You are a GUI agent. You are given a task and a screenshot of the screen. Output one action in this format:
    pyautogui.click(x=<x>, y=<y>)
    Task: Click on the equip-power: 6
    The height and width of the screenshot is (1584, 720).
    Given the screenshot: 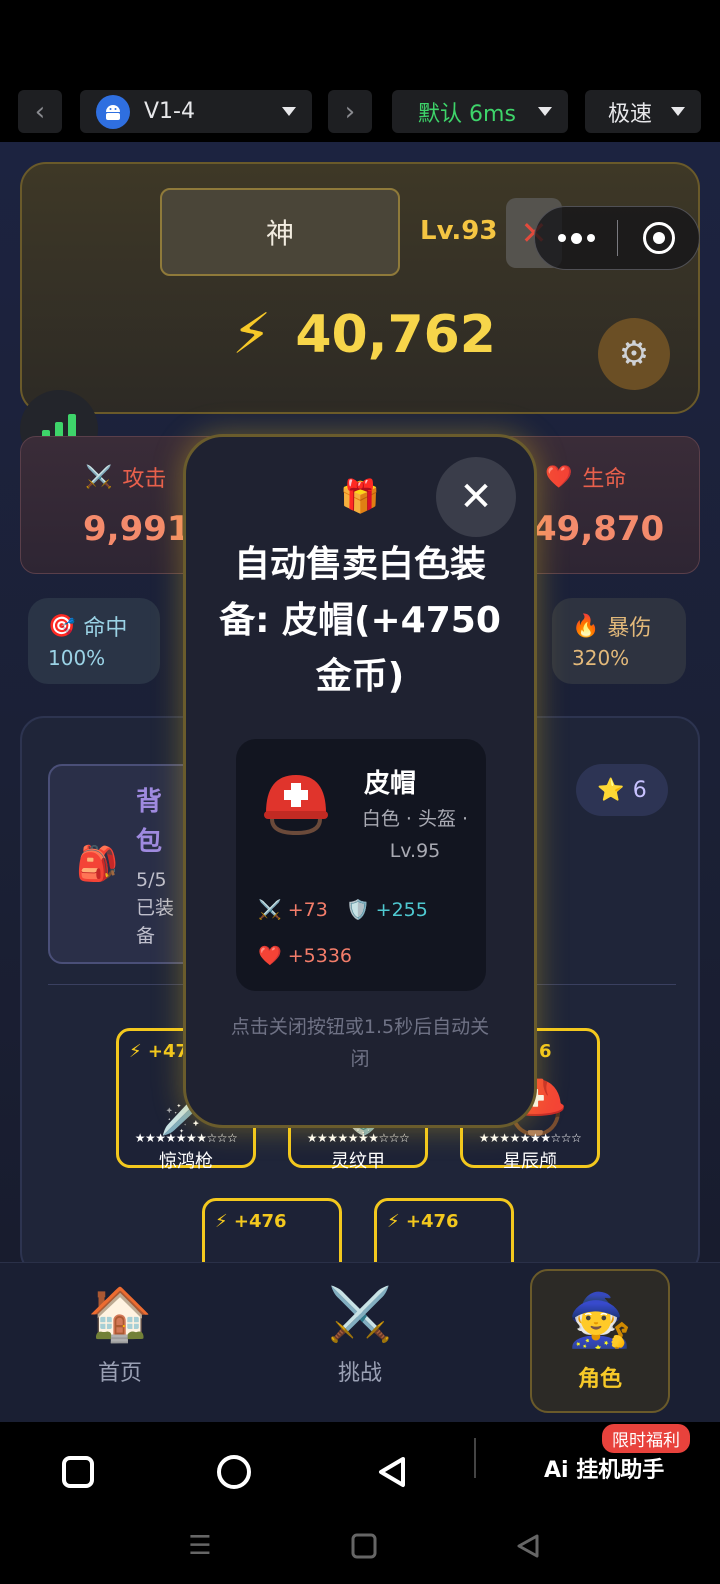 What is the action you would take?
    pyautogui.click(x=545, y=1051)
    